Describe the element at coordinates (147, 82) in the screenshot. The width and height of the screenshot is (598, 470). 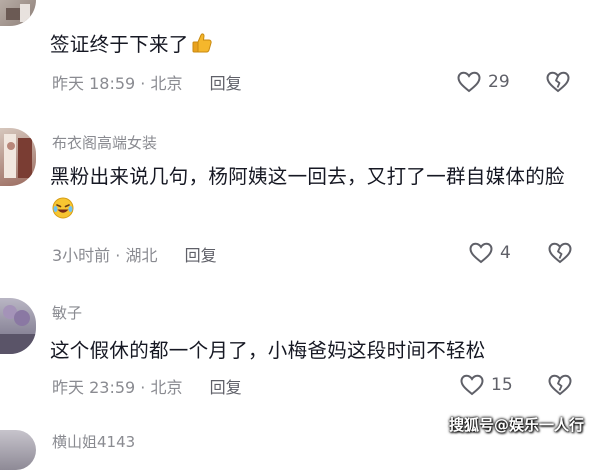
I see `comment-meta: 昨天 18:59 · 北京 回复` at that location.